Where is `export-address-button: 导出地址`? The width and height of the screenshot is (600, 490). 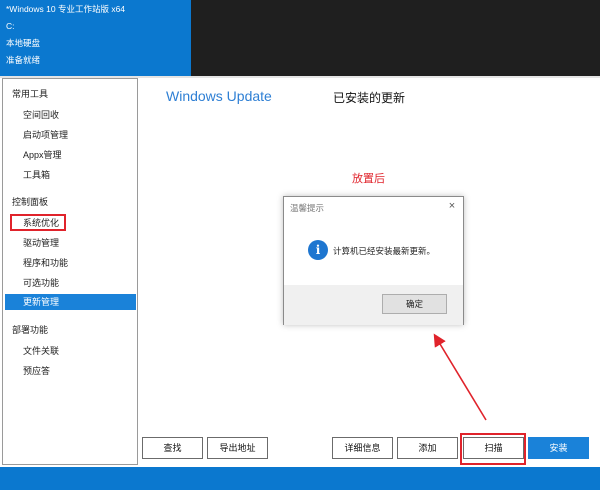 export-address-button: 导出地址 is located at coordinates (237, 448).